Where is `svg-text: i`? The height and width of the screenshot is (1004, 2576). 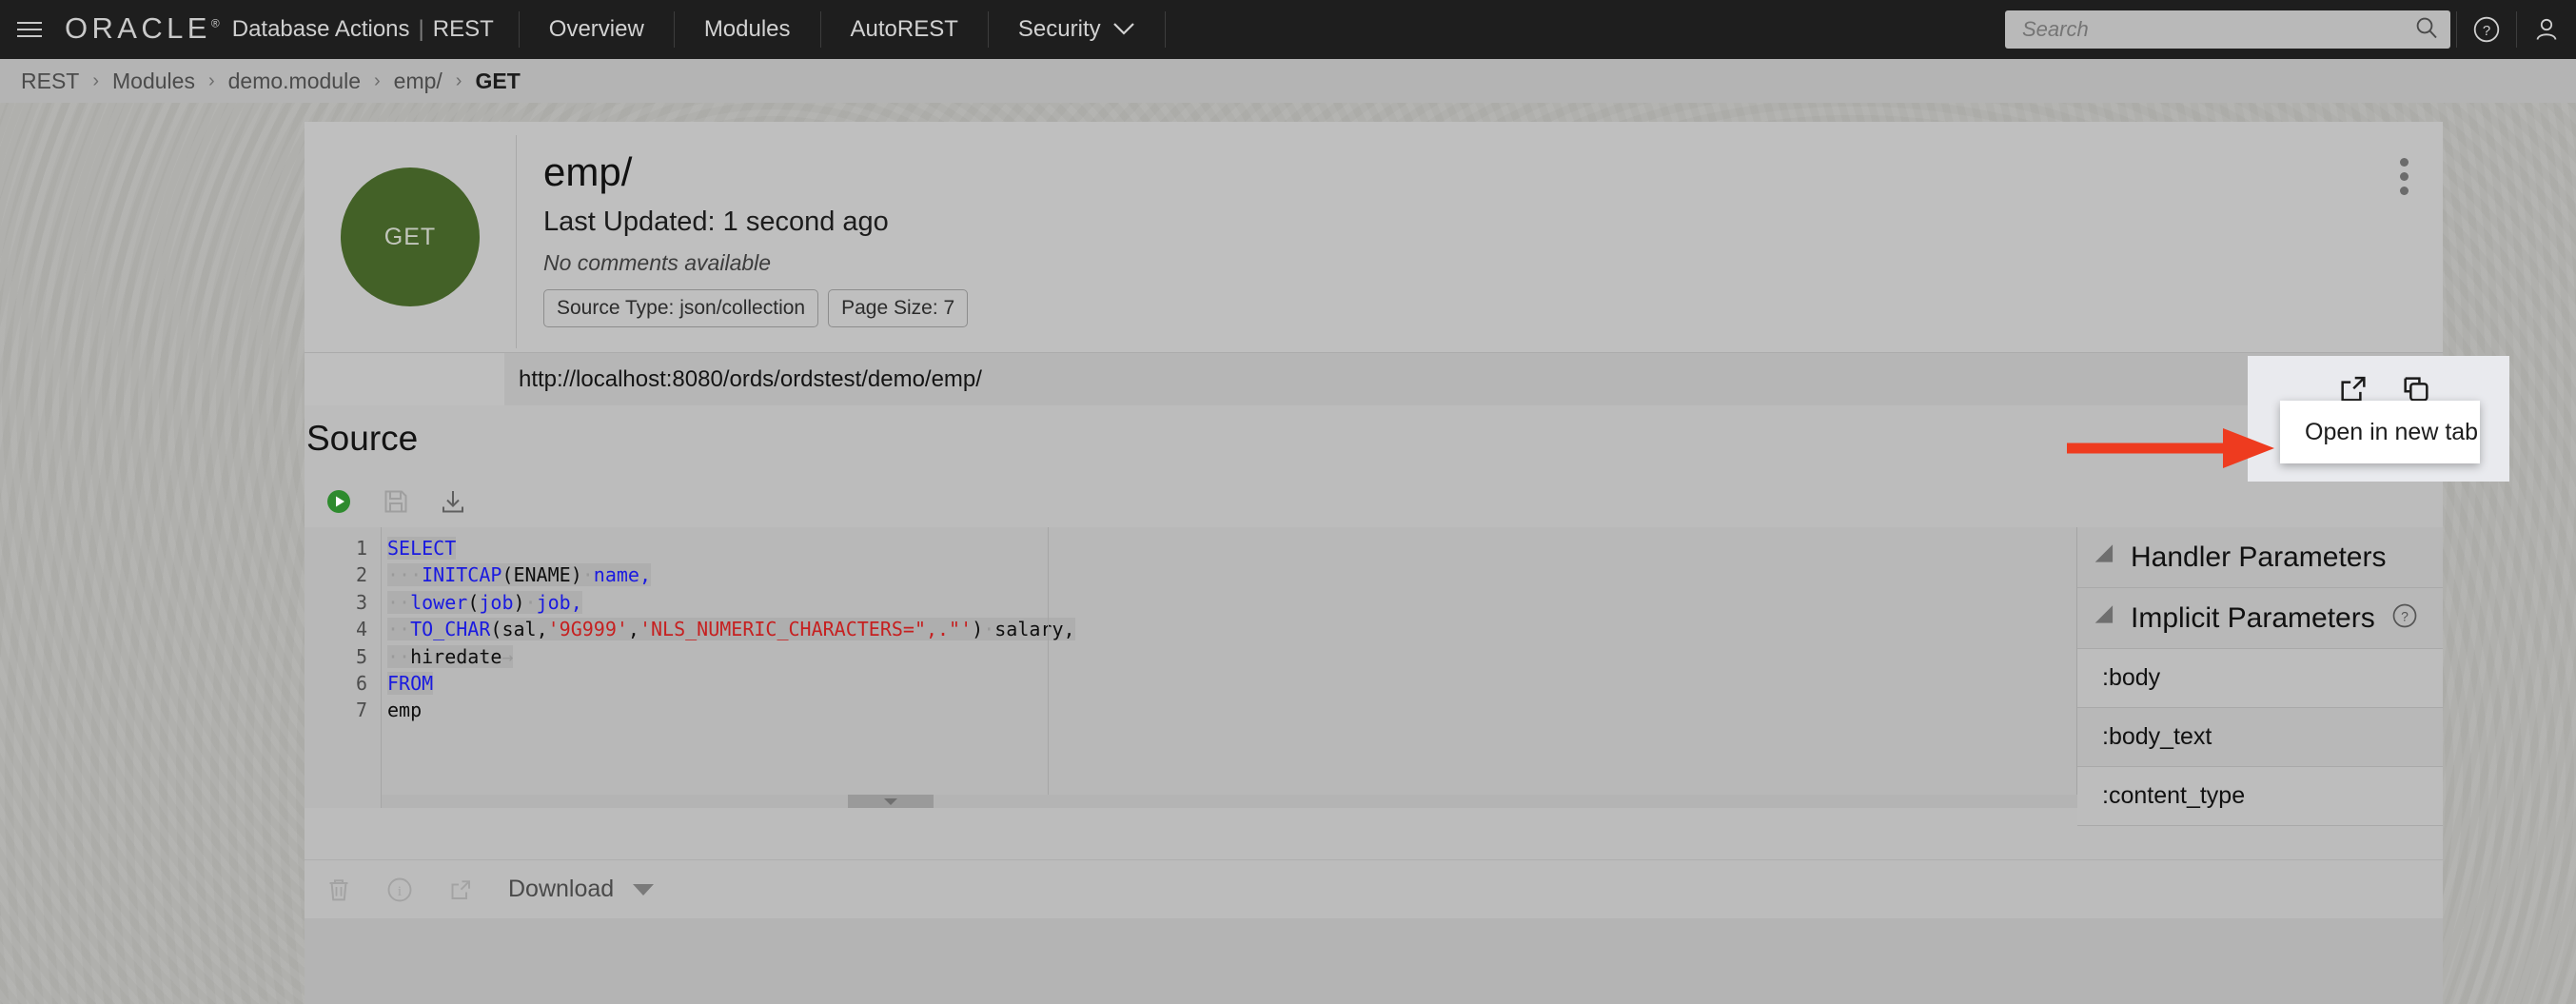 svg-text: i is located at coordinates (400, 891).